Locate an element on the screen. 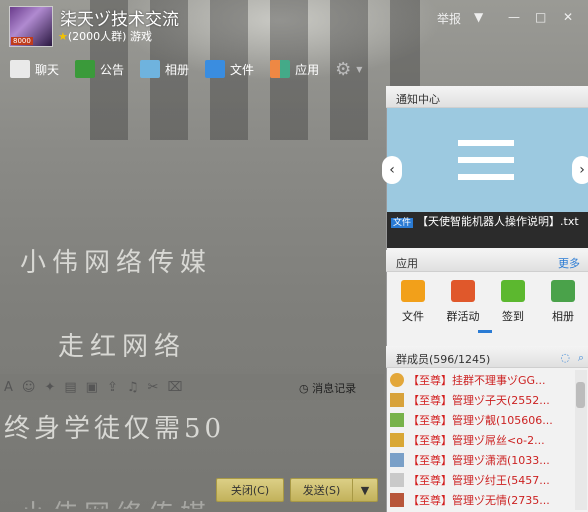 This screenshot has height=512, width=588. more-link: 更多 is located at coordinates (569, 263).